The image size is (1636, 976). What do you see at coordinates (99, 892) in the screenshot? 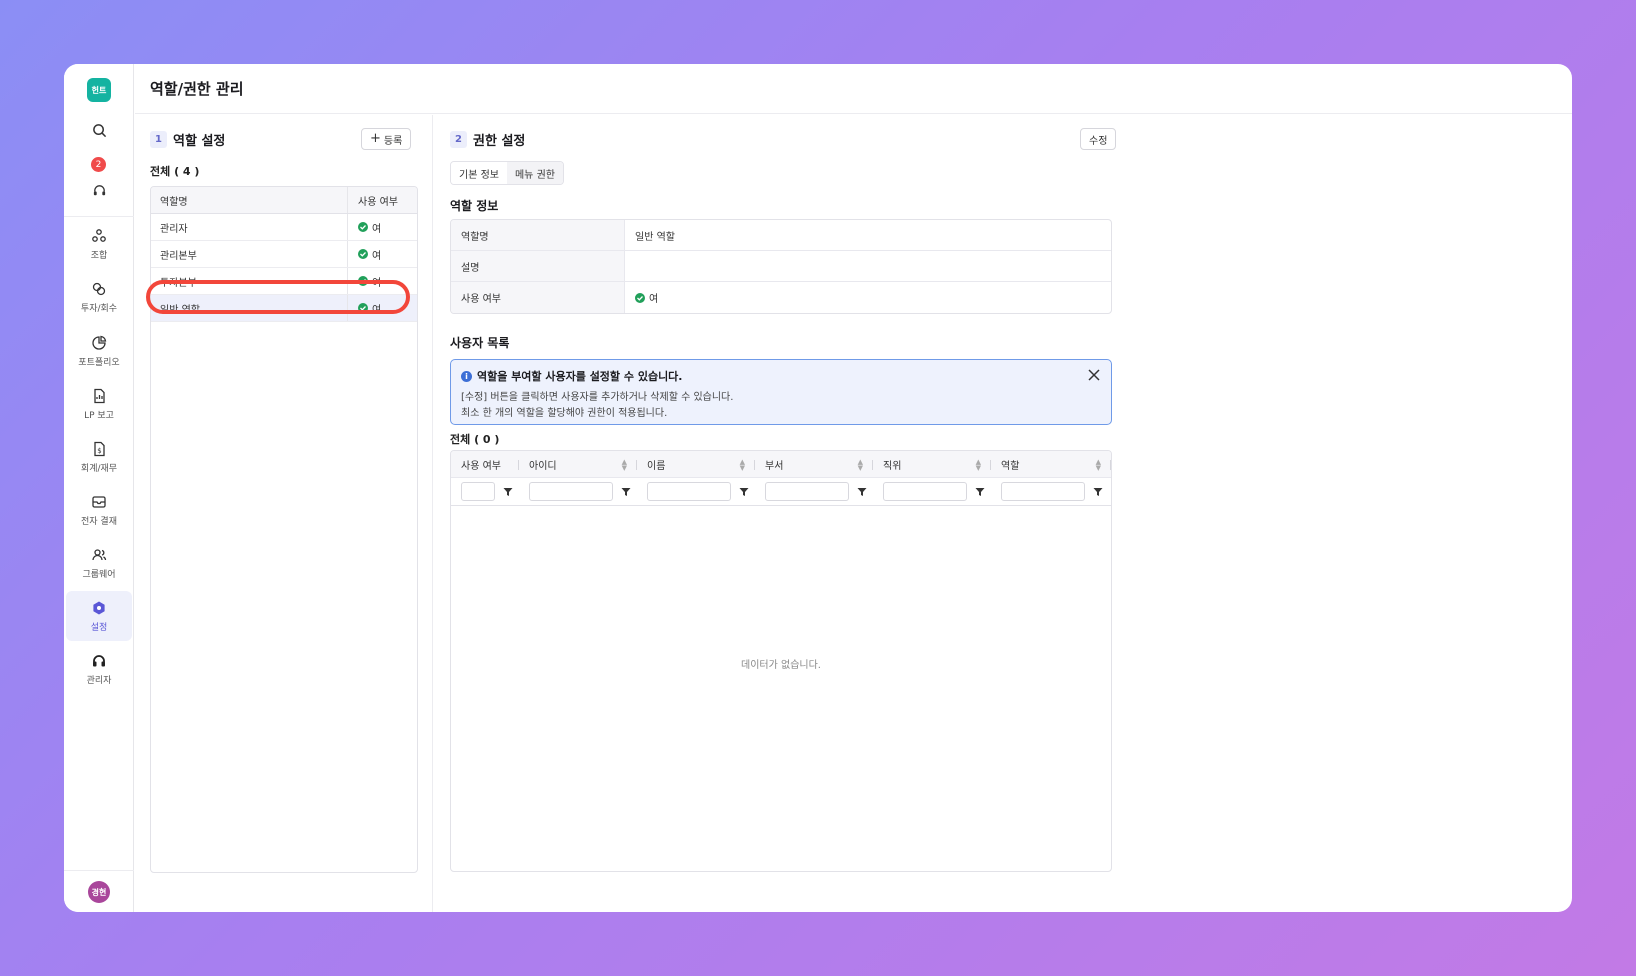
I see `user-avatar: 경현` at bounding box center [99, 892].